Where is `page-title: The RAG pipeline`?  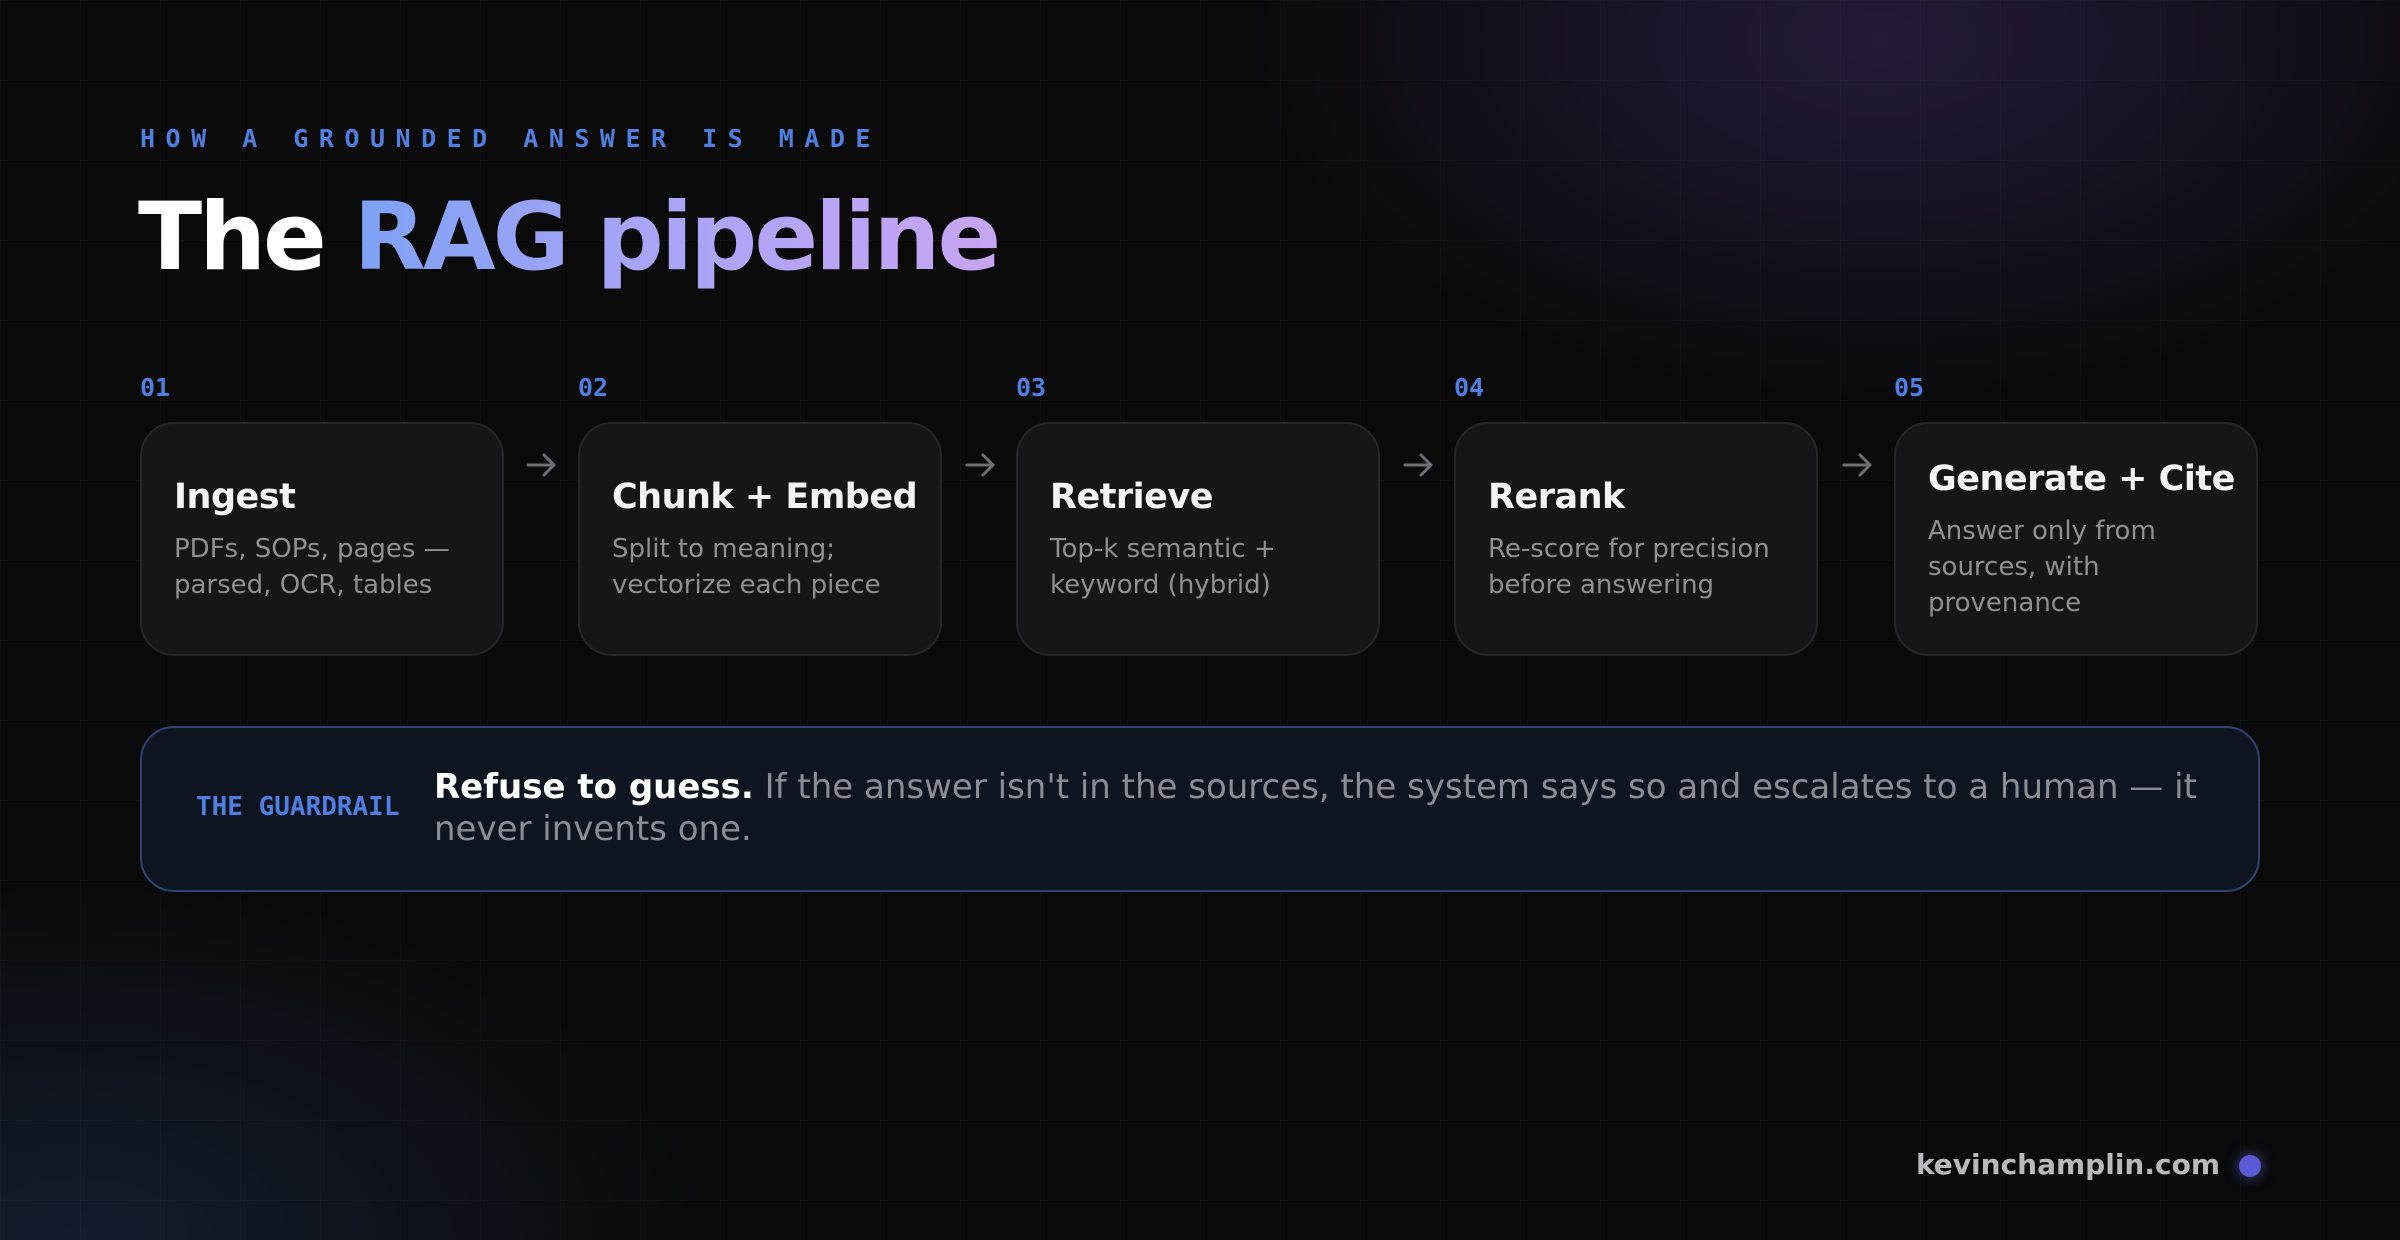 page-title: The RAG pipeline is located at coordinates (570, 238).